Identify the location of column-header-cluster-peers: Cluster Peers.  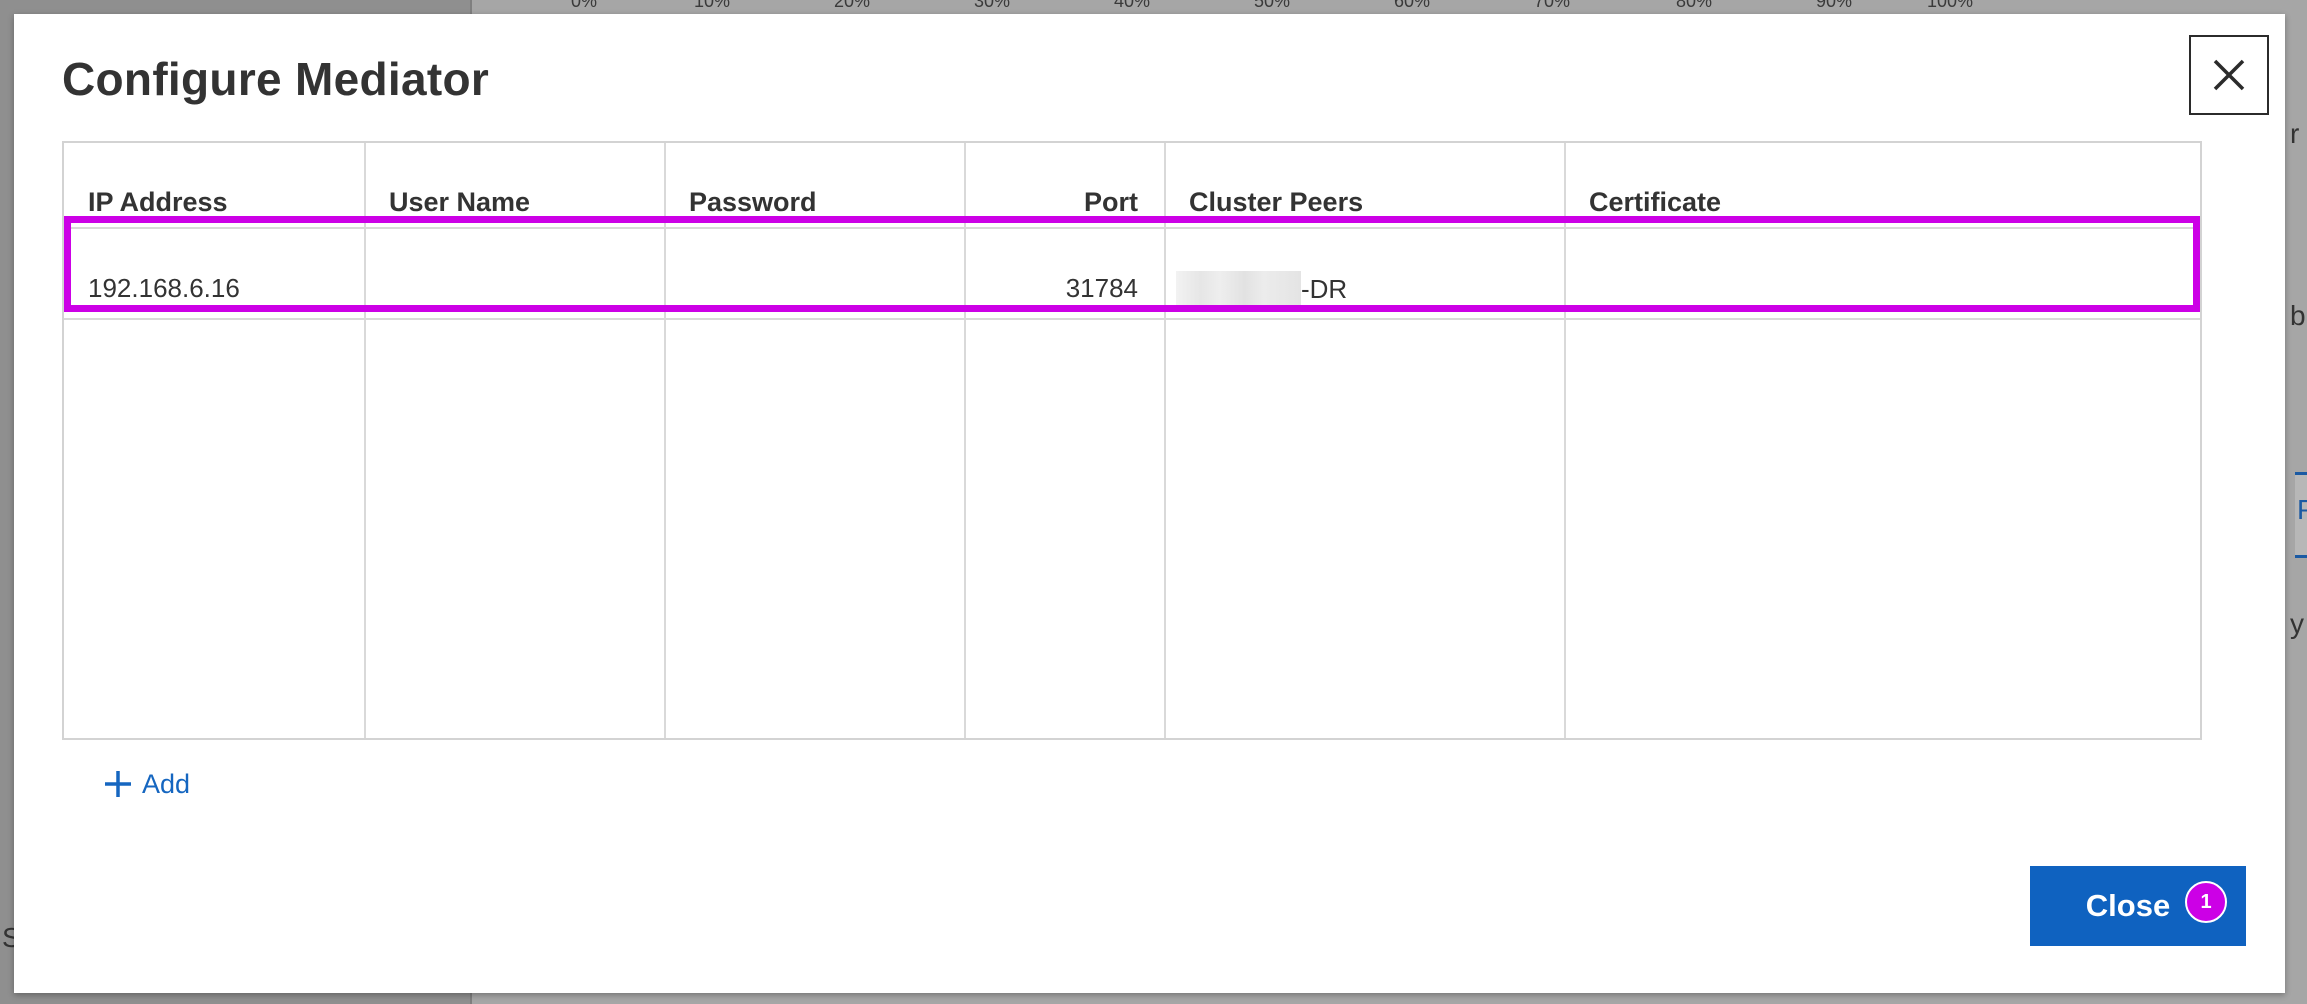
(1276, 202).